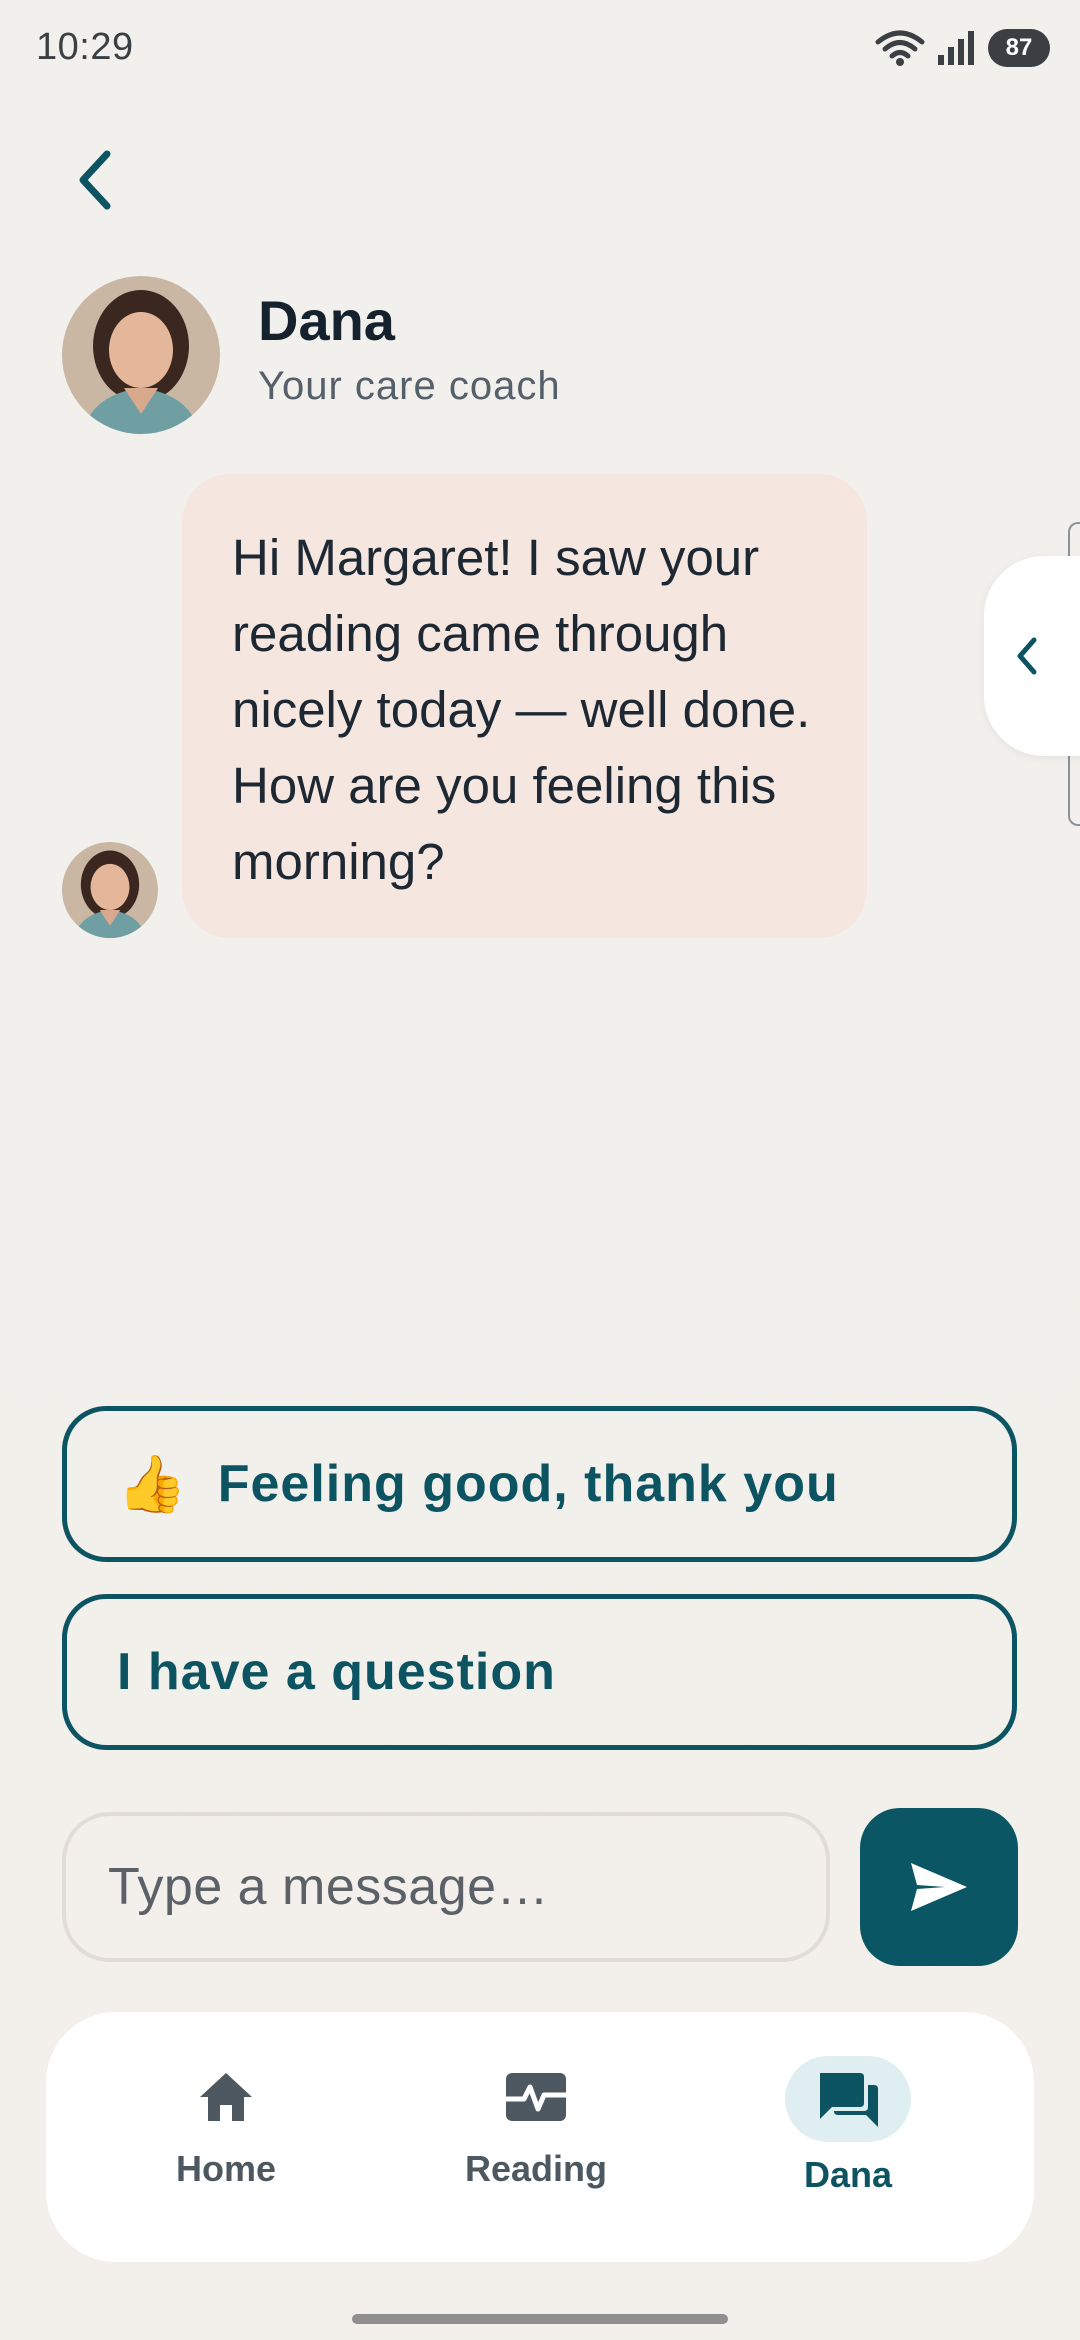 This screenshot has width=1080, height=2340. Describe the element at coordinates (536, 2137) in the screenshot. I see `nav-reading: Reading` at that location.